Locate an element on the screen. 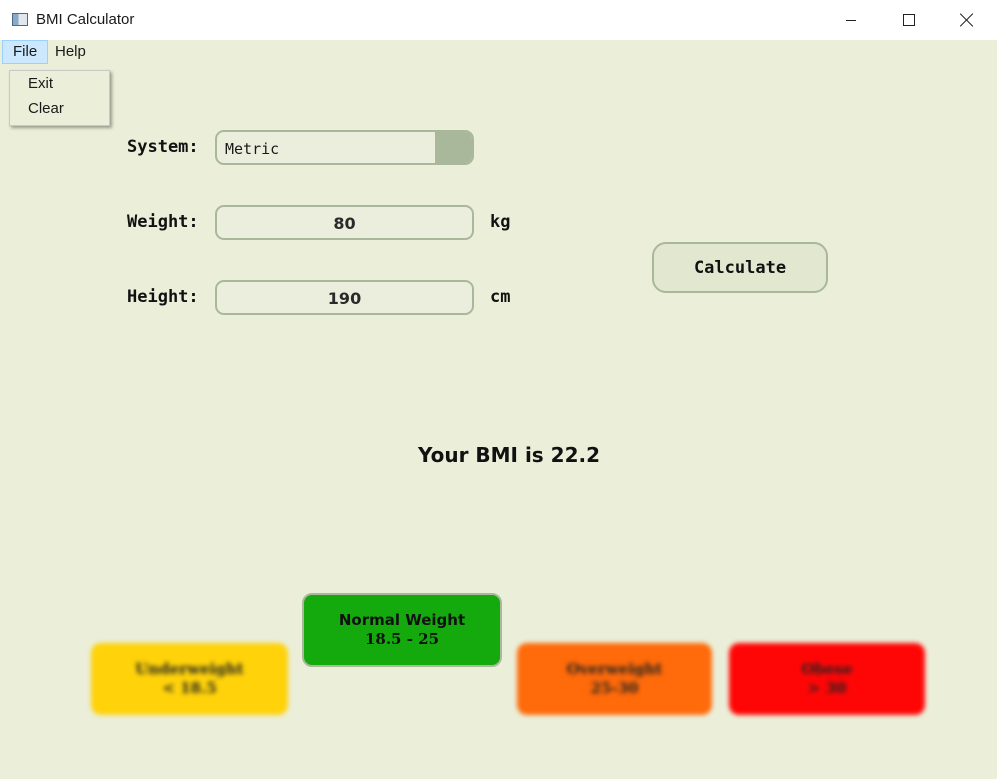  category-range: 25-30 is located at coordinates (614, 688).